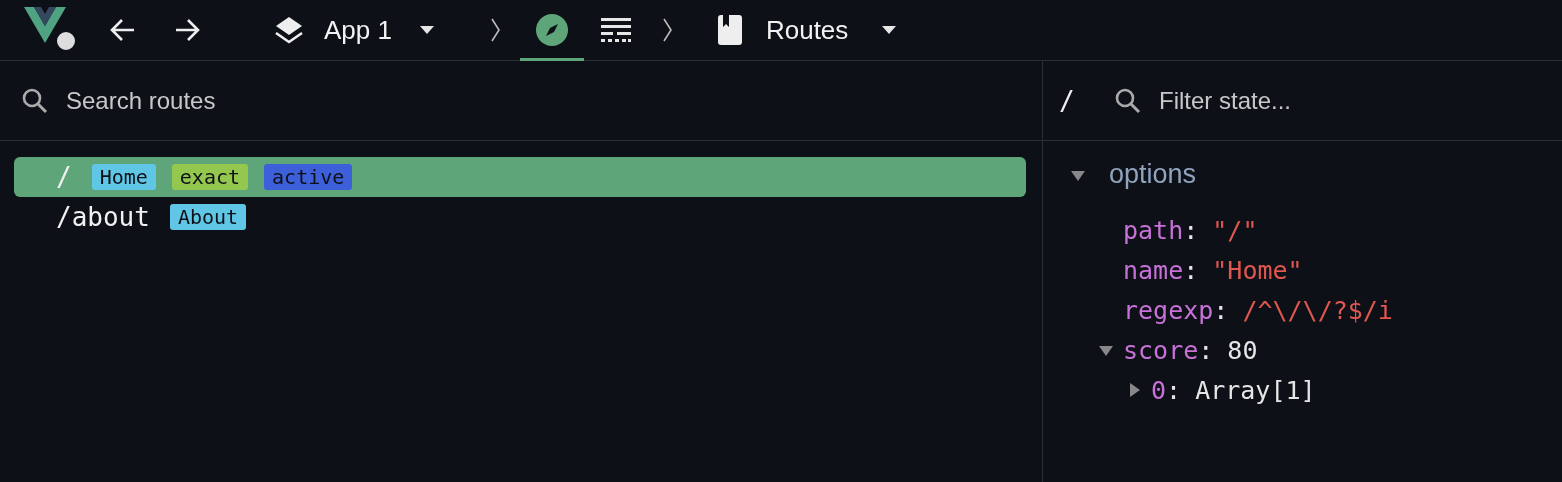 The height and width of the screenshot is (482, 1562). I want to click on expanded-arrow-icon, so click(1106, 350).